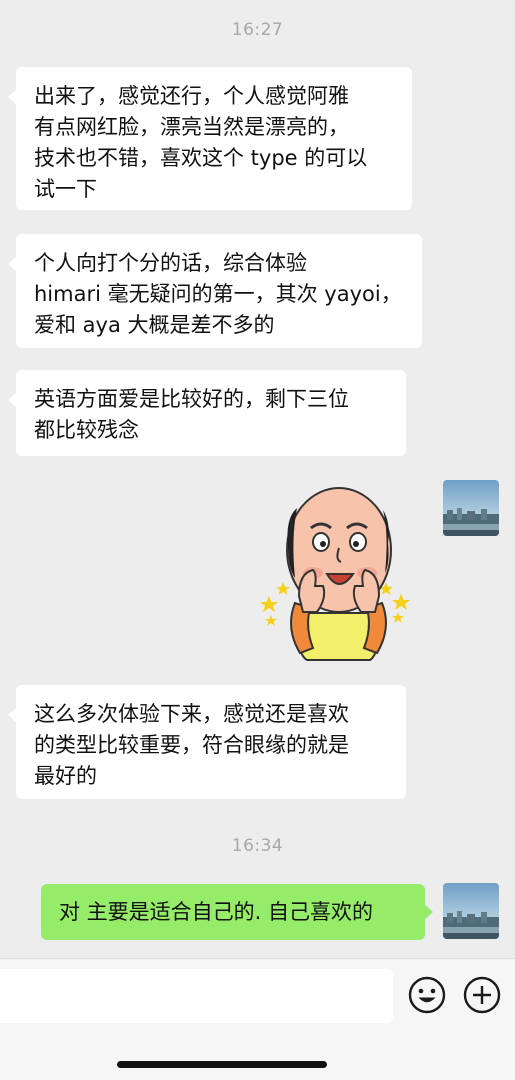 This screenshot has height=1080, width=515. Describe the element at coordinates (222, 1064) in the screenshot. I see `home-indicator` at that location.